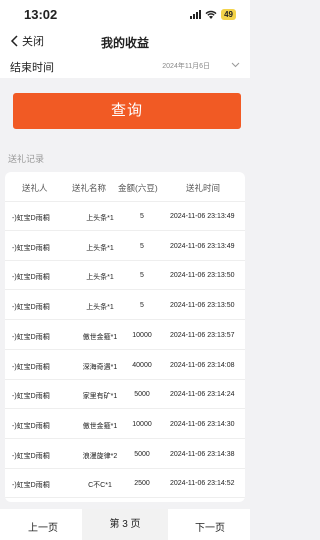  What do you see at coordinates (41, 14) in the screenshot?
I see `status-time: 13:02` at bounding box center [41, 14].